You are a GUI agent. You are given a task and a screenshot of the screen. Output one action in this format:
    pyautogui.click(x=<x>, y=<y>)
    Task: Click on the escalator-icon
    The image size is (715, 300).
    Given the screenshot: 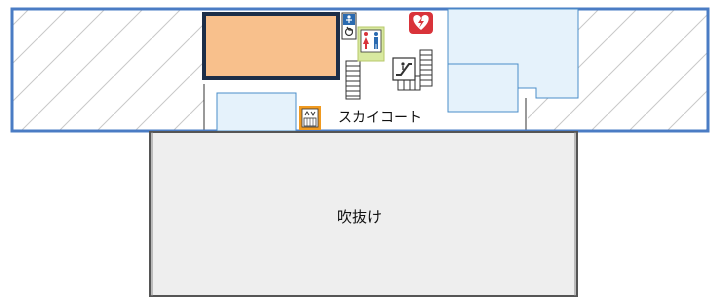 What is the action you would take?
    pyautogui.click(x=404, y=69)
    